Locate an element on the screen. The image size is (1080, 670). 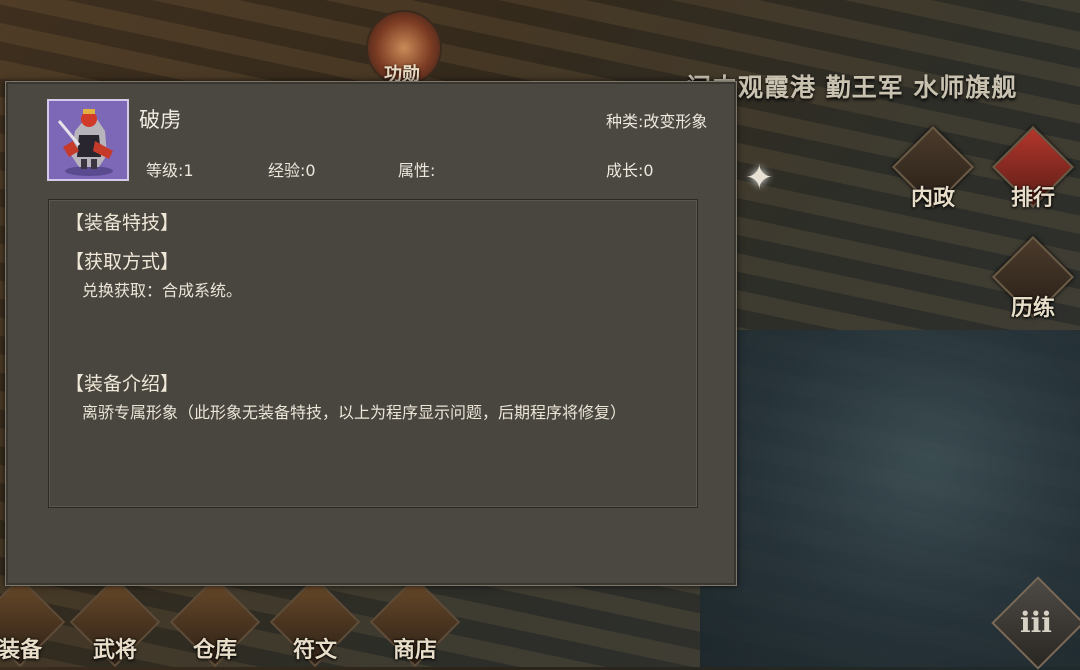
item-experience: 经验:0 is located at coordinates (292, 170).